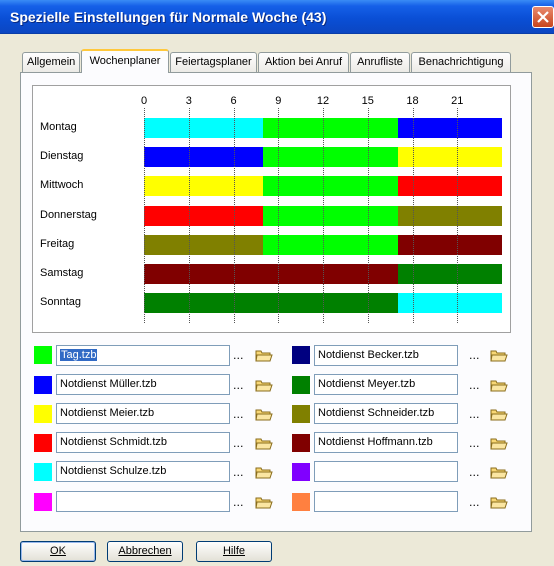 The width and height of the screenshot is (554, 566). What do you see at coordinates (144, 101) in the screenshot?
I see `hour-tick-label: 0` at bounding box center [144, 101].